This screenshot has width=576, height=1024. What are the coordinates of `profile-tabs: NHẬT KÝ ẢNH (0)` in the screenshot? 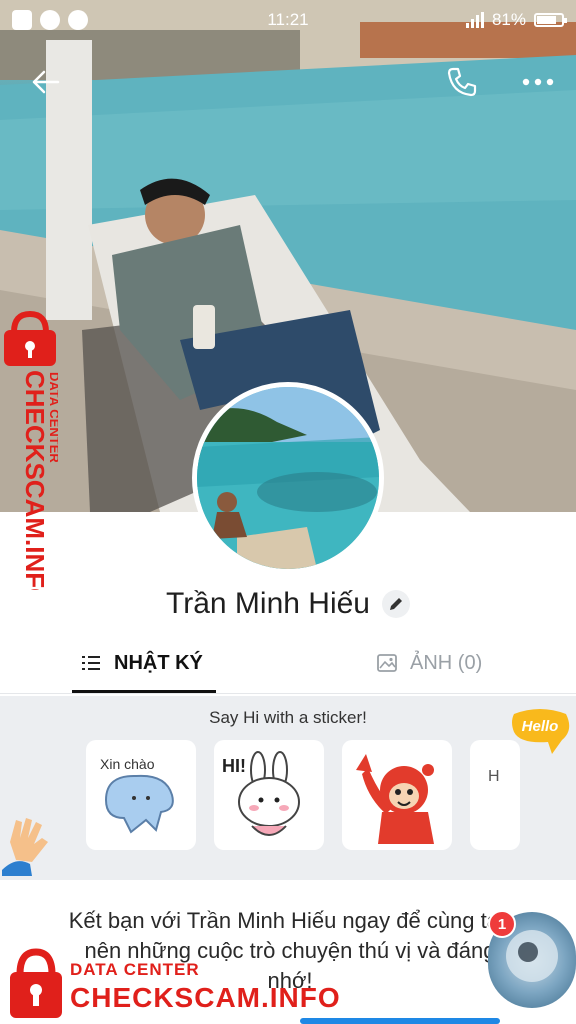 It's located at (288, 663).